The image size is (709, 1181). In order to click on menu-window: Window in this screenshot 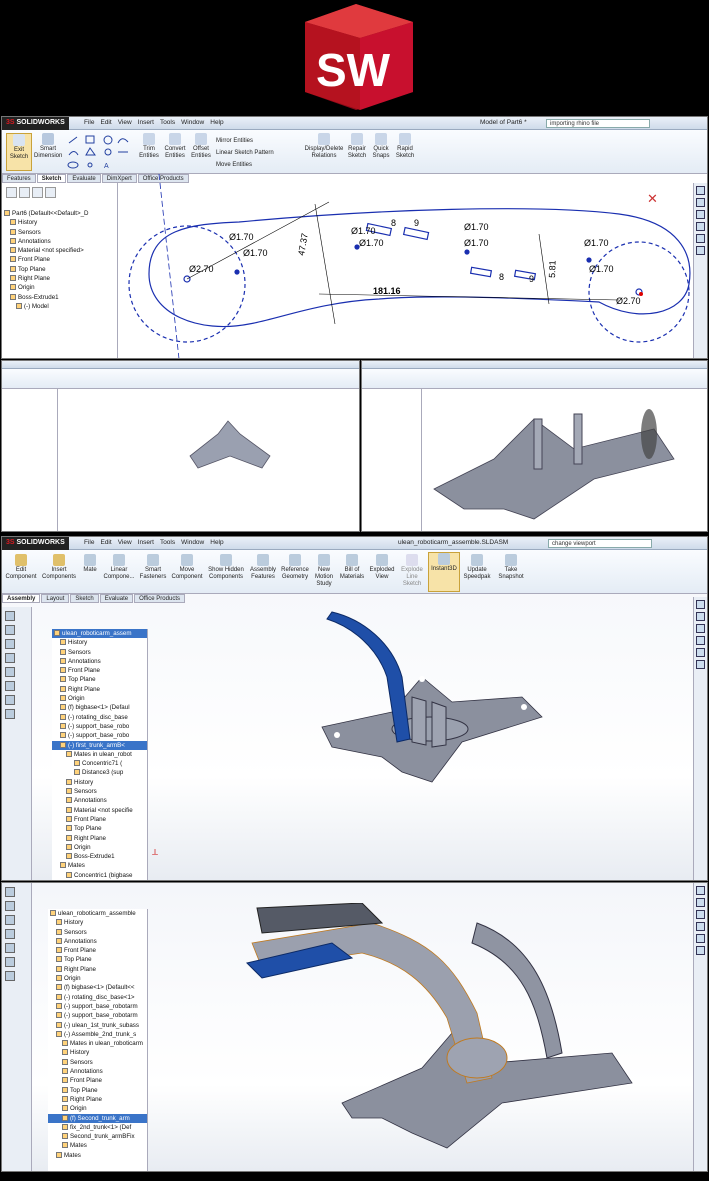, I will do `click(192, 542)`.